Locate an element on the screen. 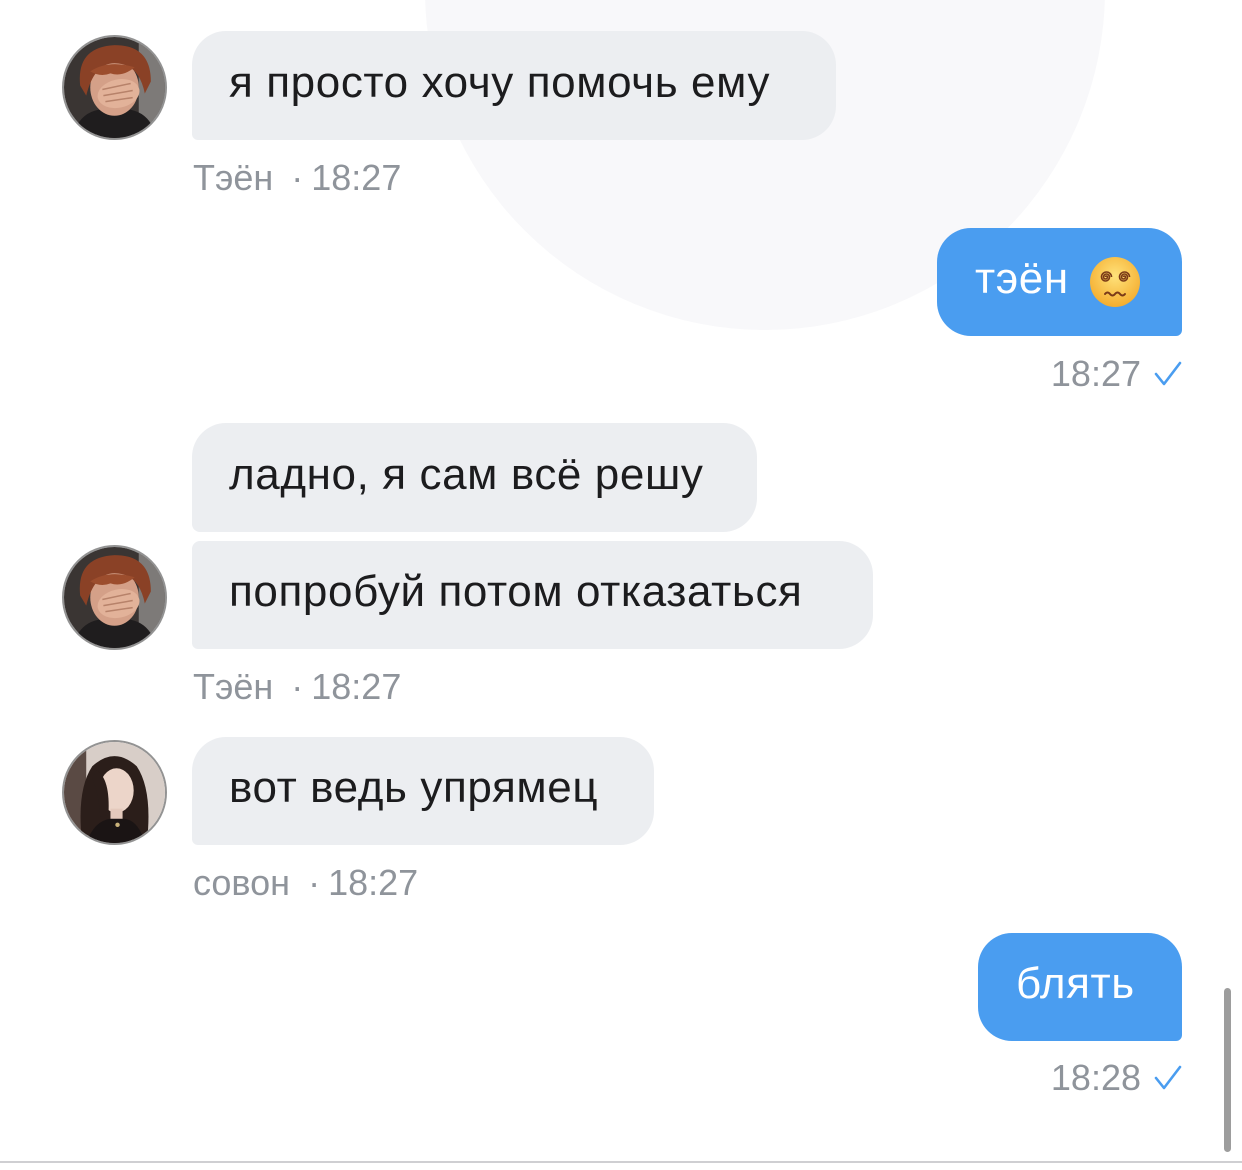 The width and height of the screenshot is (1242, 1170). message-meta: 18:27 is located at coordinates (1116, 374).